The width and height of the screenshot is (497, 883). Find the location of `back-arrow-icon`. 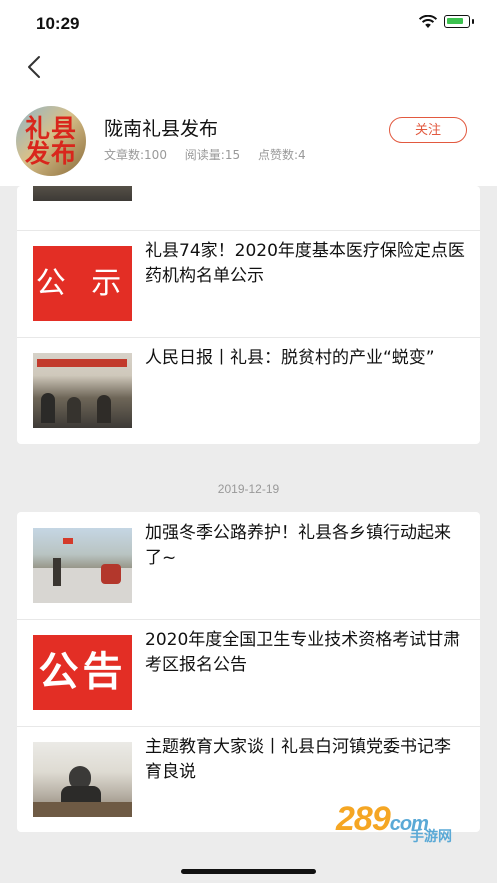

back-arrow-icon is located at coordinates (36, 67).